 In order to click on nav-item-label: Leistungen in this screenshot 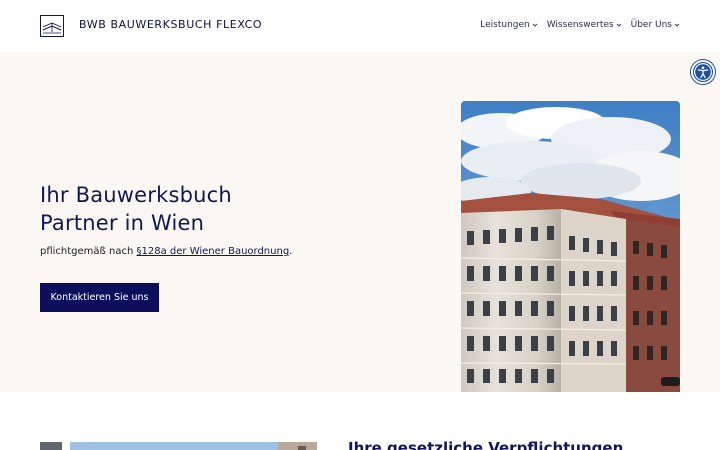, I will do `click(505, 25)`.